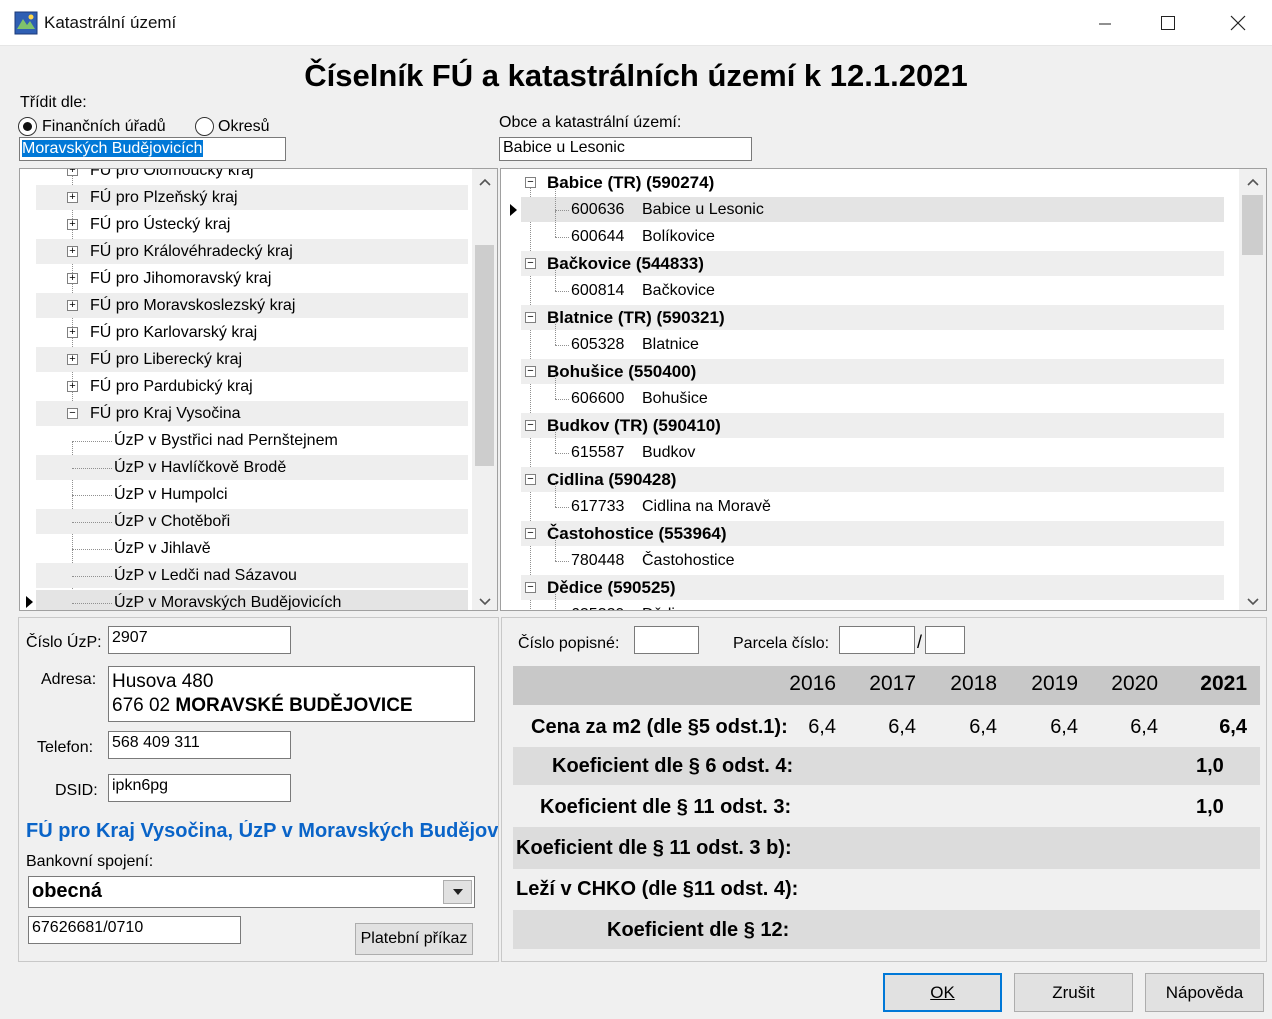  Describe the element at coordinates (872, 599) in the screenshot. I see `tree-item: 625329 Dědice` at that location.